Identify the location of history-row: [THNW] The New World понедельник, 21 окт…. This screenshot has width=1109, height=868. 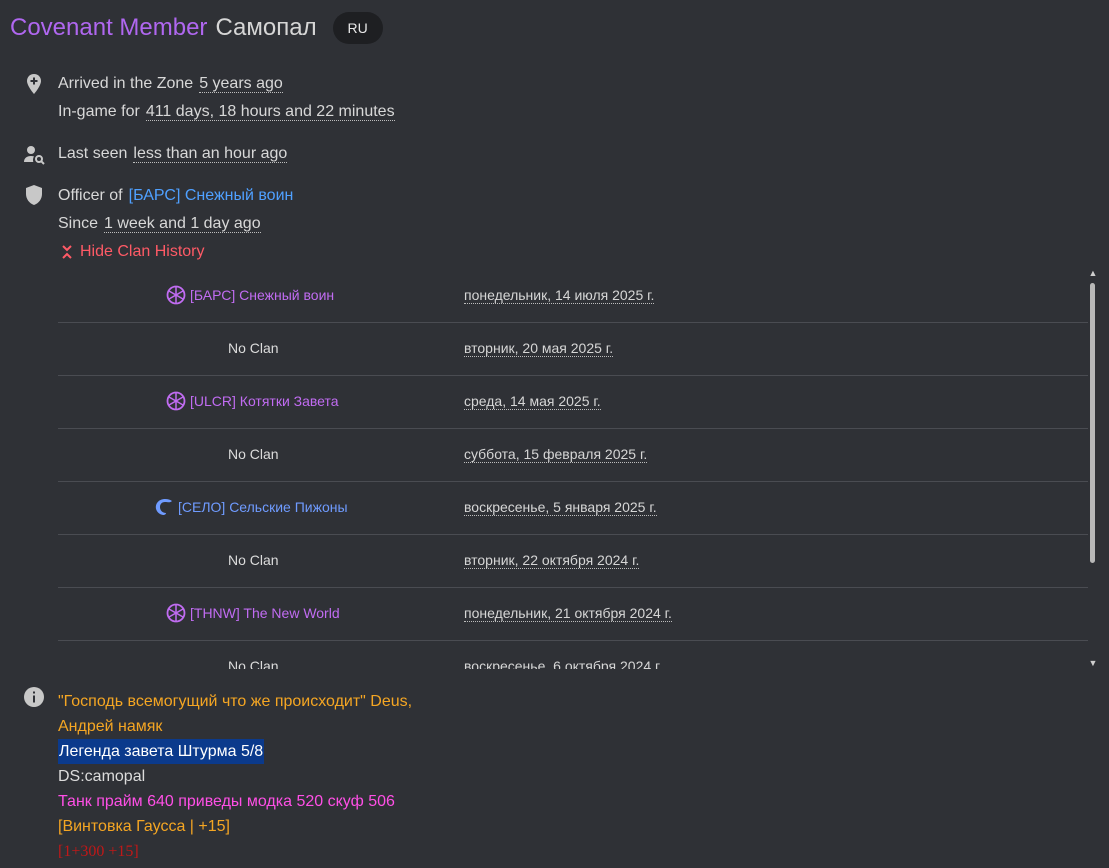
(573, 614).